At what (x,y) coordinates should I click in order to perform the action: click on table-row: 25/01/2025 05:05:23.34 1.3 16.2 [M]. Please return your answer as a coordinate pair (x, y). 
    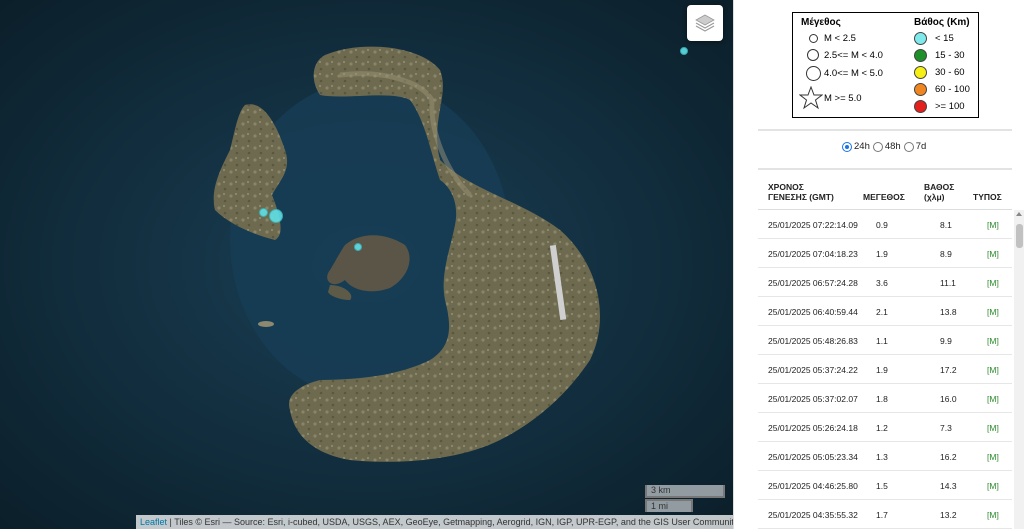
    Looking at the image, I should click on (885, 456).